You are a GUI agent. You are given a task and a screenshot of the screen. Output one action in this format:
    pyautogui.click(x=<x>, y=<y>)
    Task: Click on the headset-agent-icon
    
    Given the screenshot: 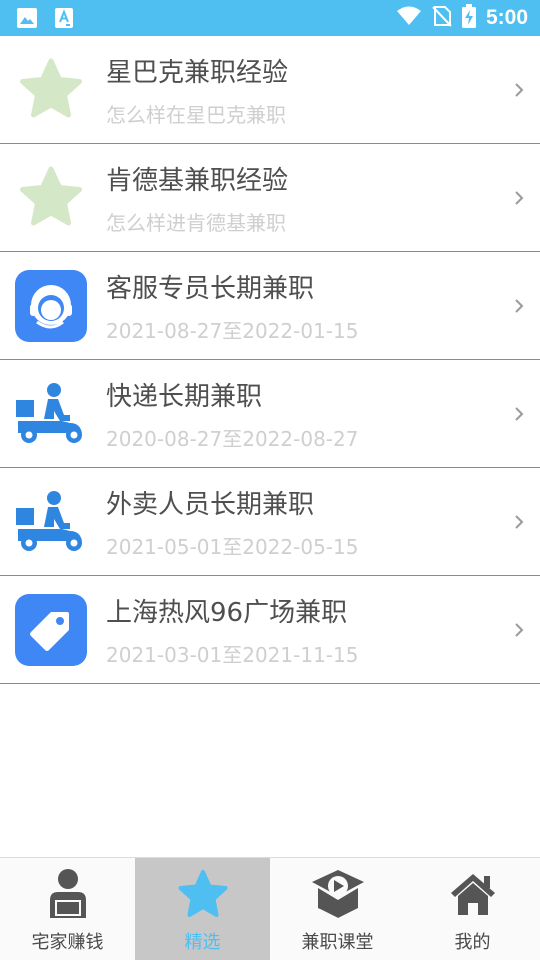 What is the action you would take?
    pyautogui.click(x=51, y=306)
    